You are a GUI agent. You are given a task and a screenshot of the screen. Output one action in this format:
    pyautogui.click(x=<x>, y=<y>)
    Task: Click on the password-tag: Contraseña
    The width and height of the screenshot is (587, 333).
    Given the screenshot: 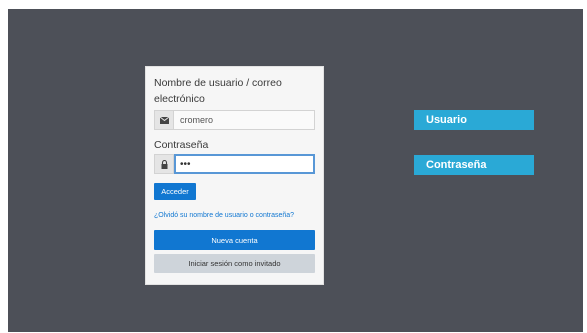 What is the action you would take?
    pyautogui.click(x=474, y=165)
    